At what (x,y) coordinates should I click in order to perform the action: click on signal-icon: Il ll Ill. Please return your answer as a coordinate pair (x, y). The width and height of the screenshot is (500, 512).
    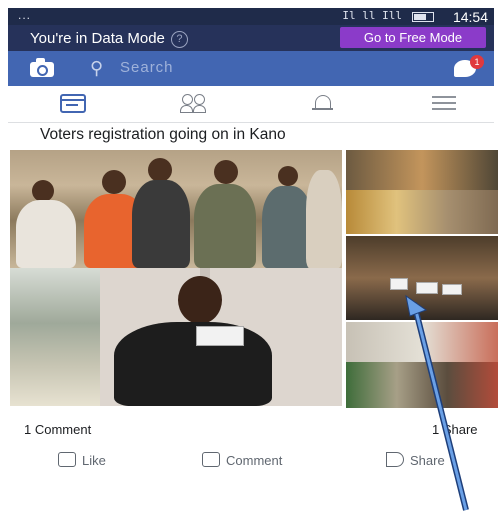
    Looking at the image, I should click on (372, 15).